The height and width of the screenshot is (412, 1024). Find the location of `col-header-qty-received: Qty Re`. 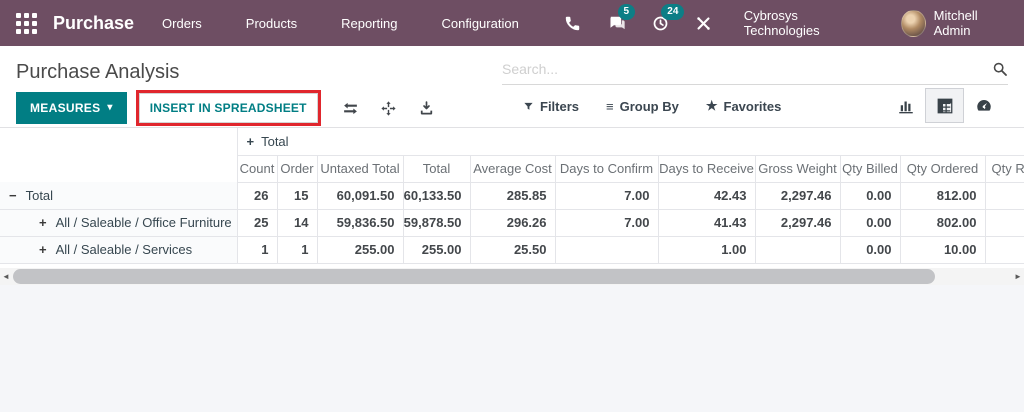

col-header-qty-received: Qty Re is located at coordinates (1004, 169).